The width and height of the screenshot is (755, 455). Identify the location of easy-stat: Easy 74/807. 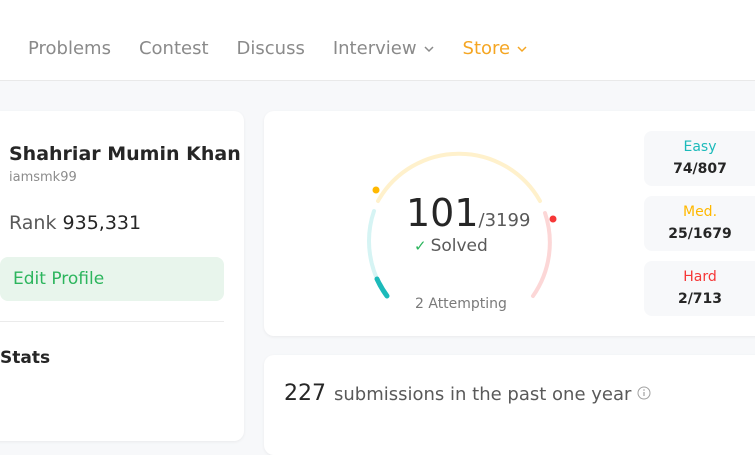
(699, 158).